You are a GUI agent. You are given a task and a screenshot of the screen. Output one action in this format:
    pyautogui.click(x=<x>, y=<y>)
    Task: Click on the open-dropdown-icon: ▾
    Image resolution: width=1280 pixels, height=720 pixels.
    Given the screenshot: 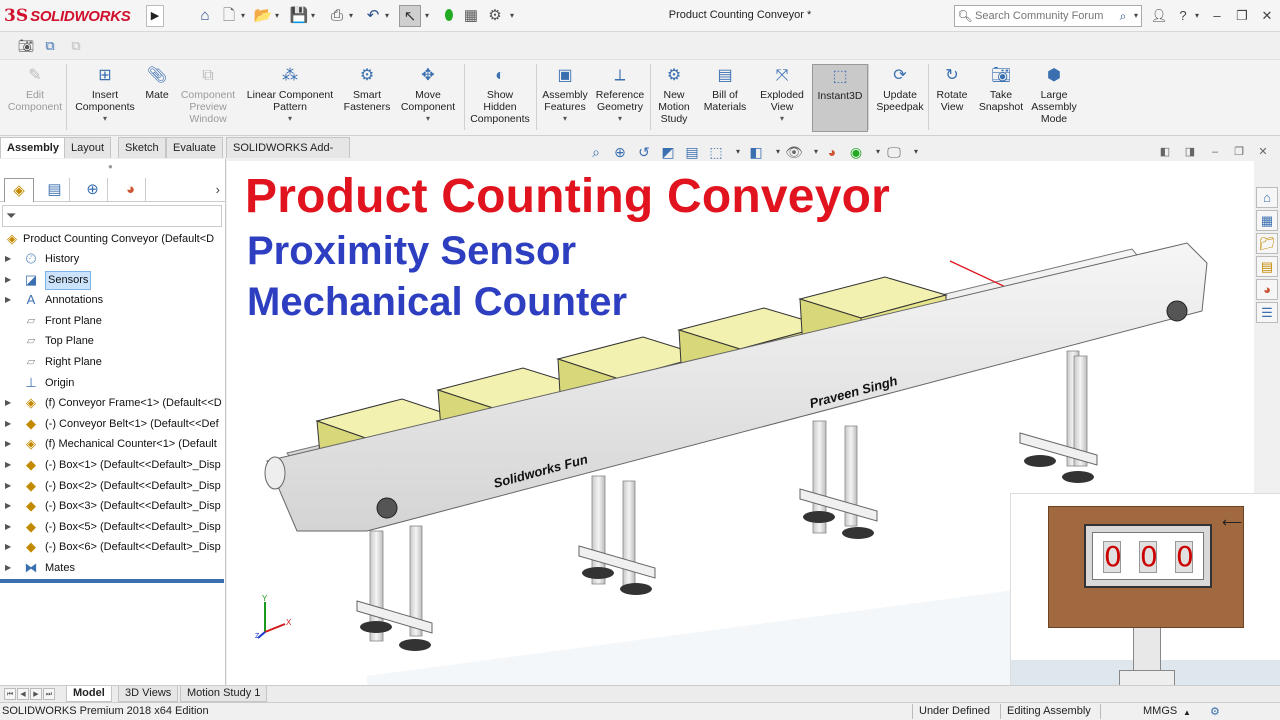 What is the action you would take?
    pyautogui.click(x=279, y=16)
    